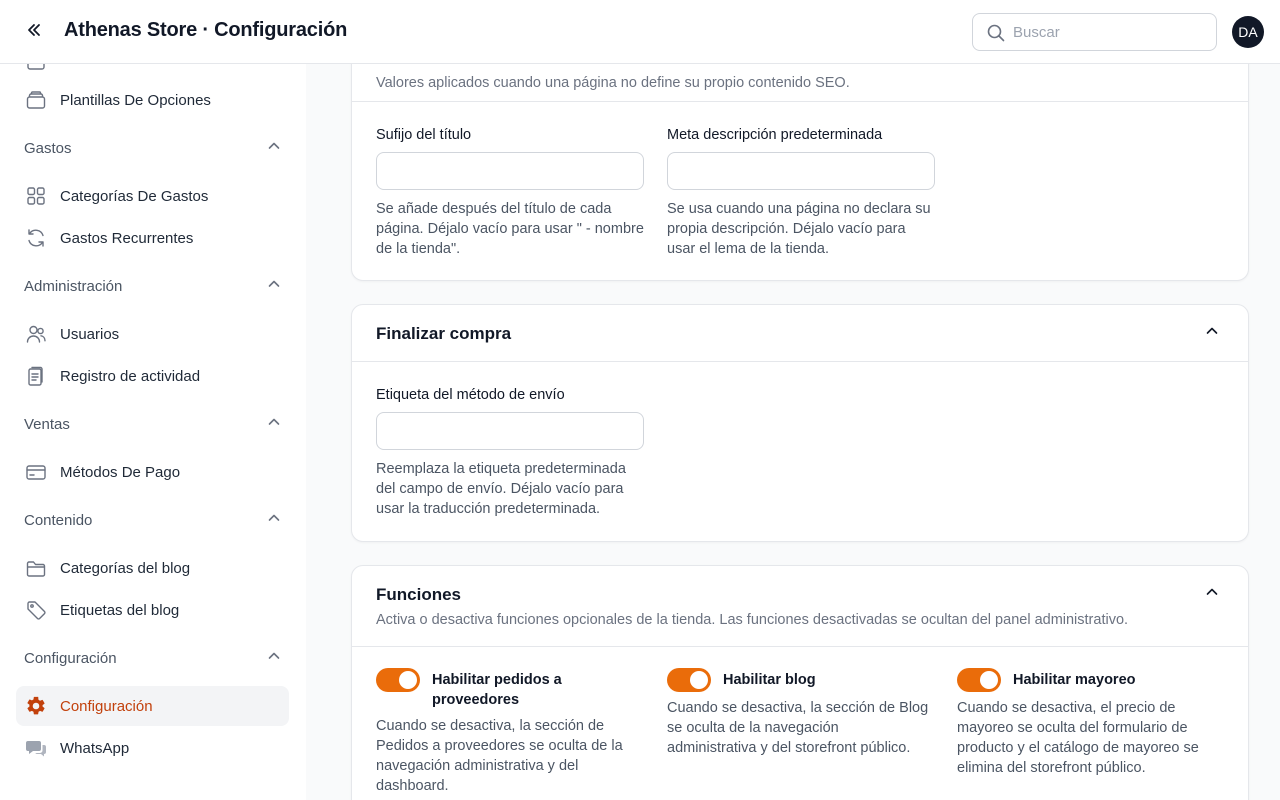 This screenshot has width=1280, height=800. Describe the element at coordinates (153, 520) in the screenshot. I see `sidebar-group-contenido: Contenido` at that location.